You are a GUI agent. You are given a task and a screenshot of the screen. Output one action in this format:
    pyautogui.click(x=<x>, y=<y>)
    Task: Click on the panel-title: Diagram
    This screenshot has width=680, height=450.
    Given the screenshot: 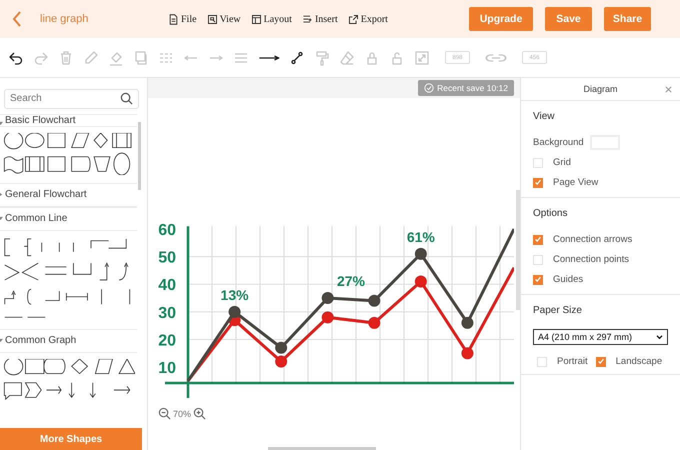 What is the action you would take?
    pyautogui.click(x=600, y=89)
    